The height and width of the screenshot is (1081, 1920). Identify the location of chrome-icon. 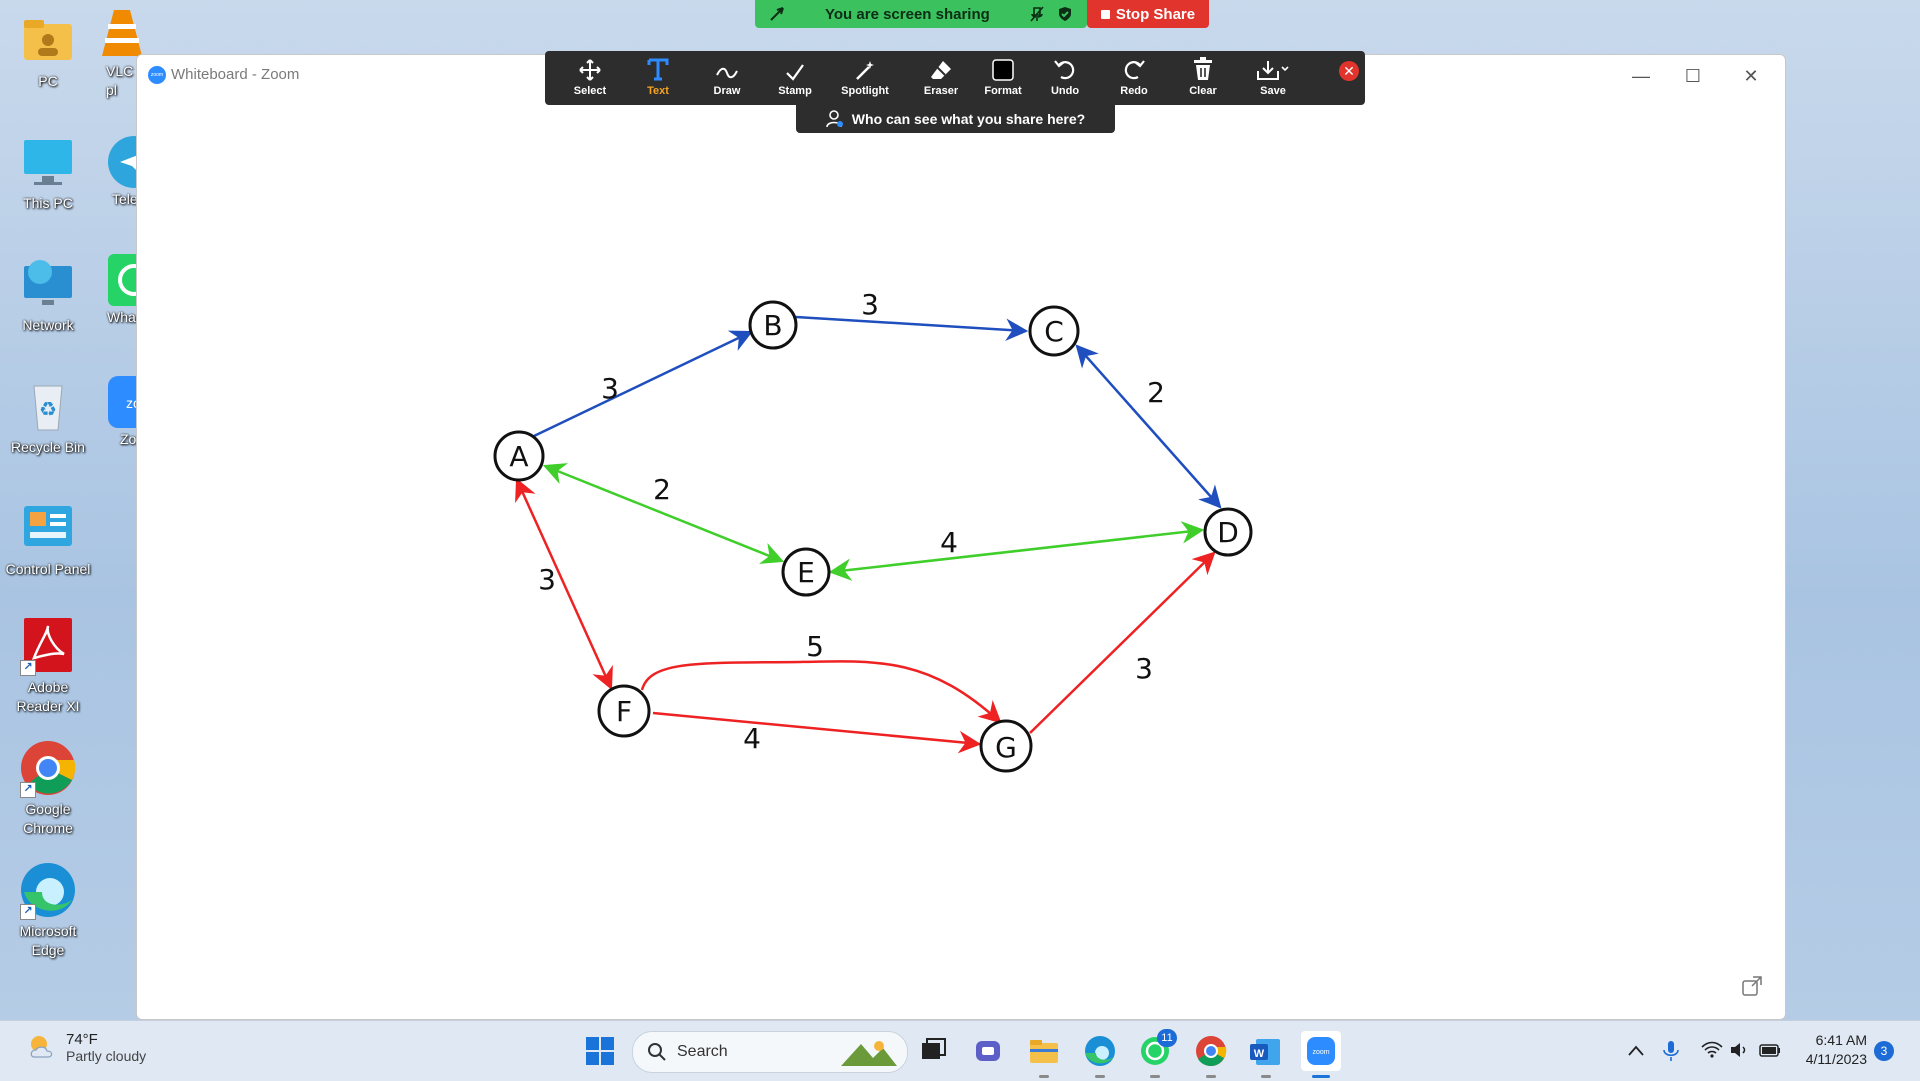
(1211, 1051).